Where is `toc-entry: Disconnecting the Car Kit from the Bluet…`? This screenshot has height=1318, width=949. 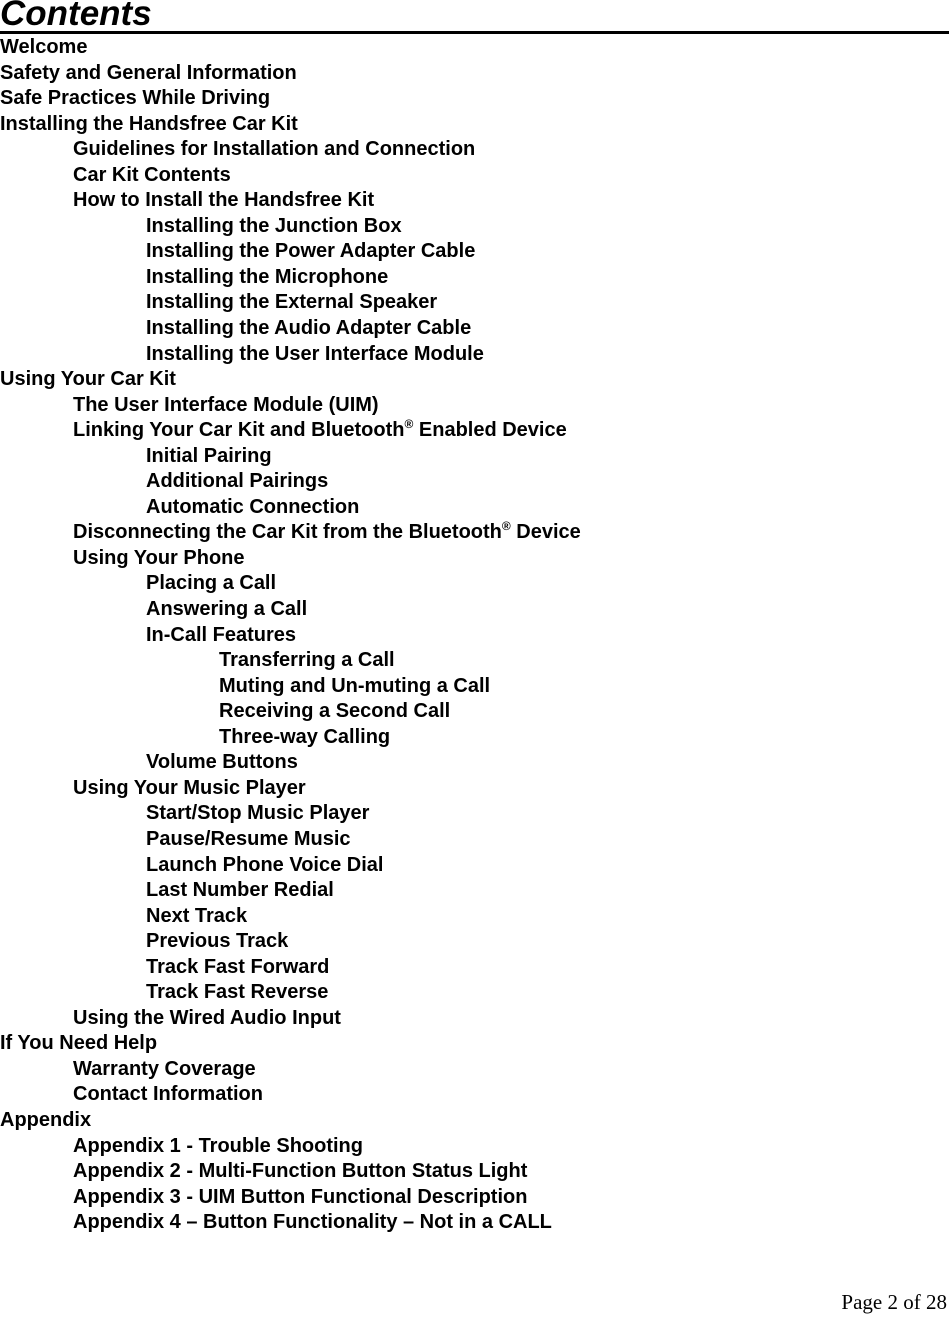
toc-entry: Disconnecting the Car Kit from the Bluet… is located at coordinates (290, 533).